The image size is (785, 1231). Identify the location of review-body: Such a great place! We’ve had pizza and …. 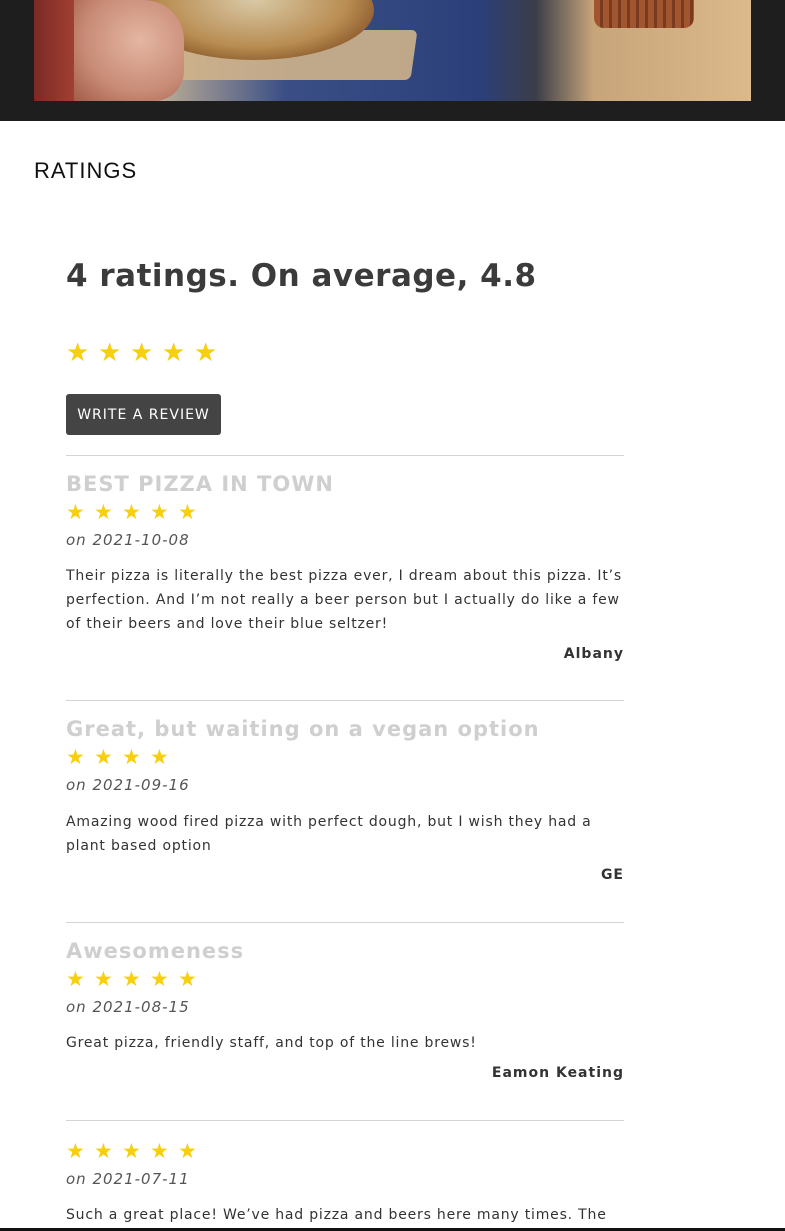
(336, 1215).